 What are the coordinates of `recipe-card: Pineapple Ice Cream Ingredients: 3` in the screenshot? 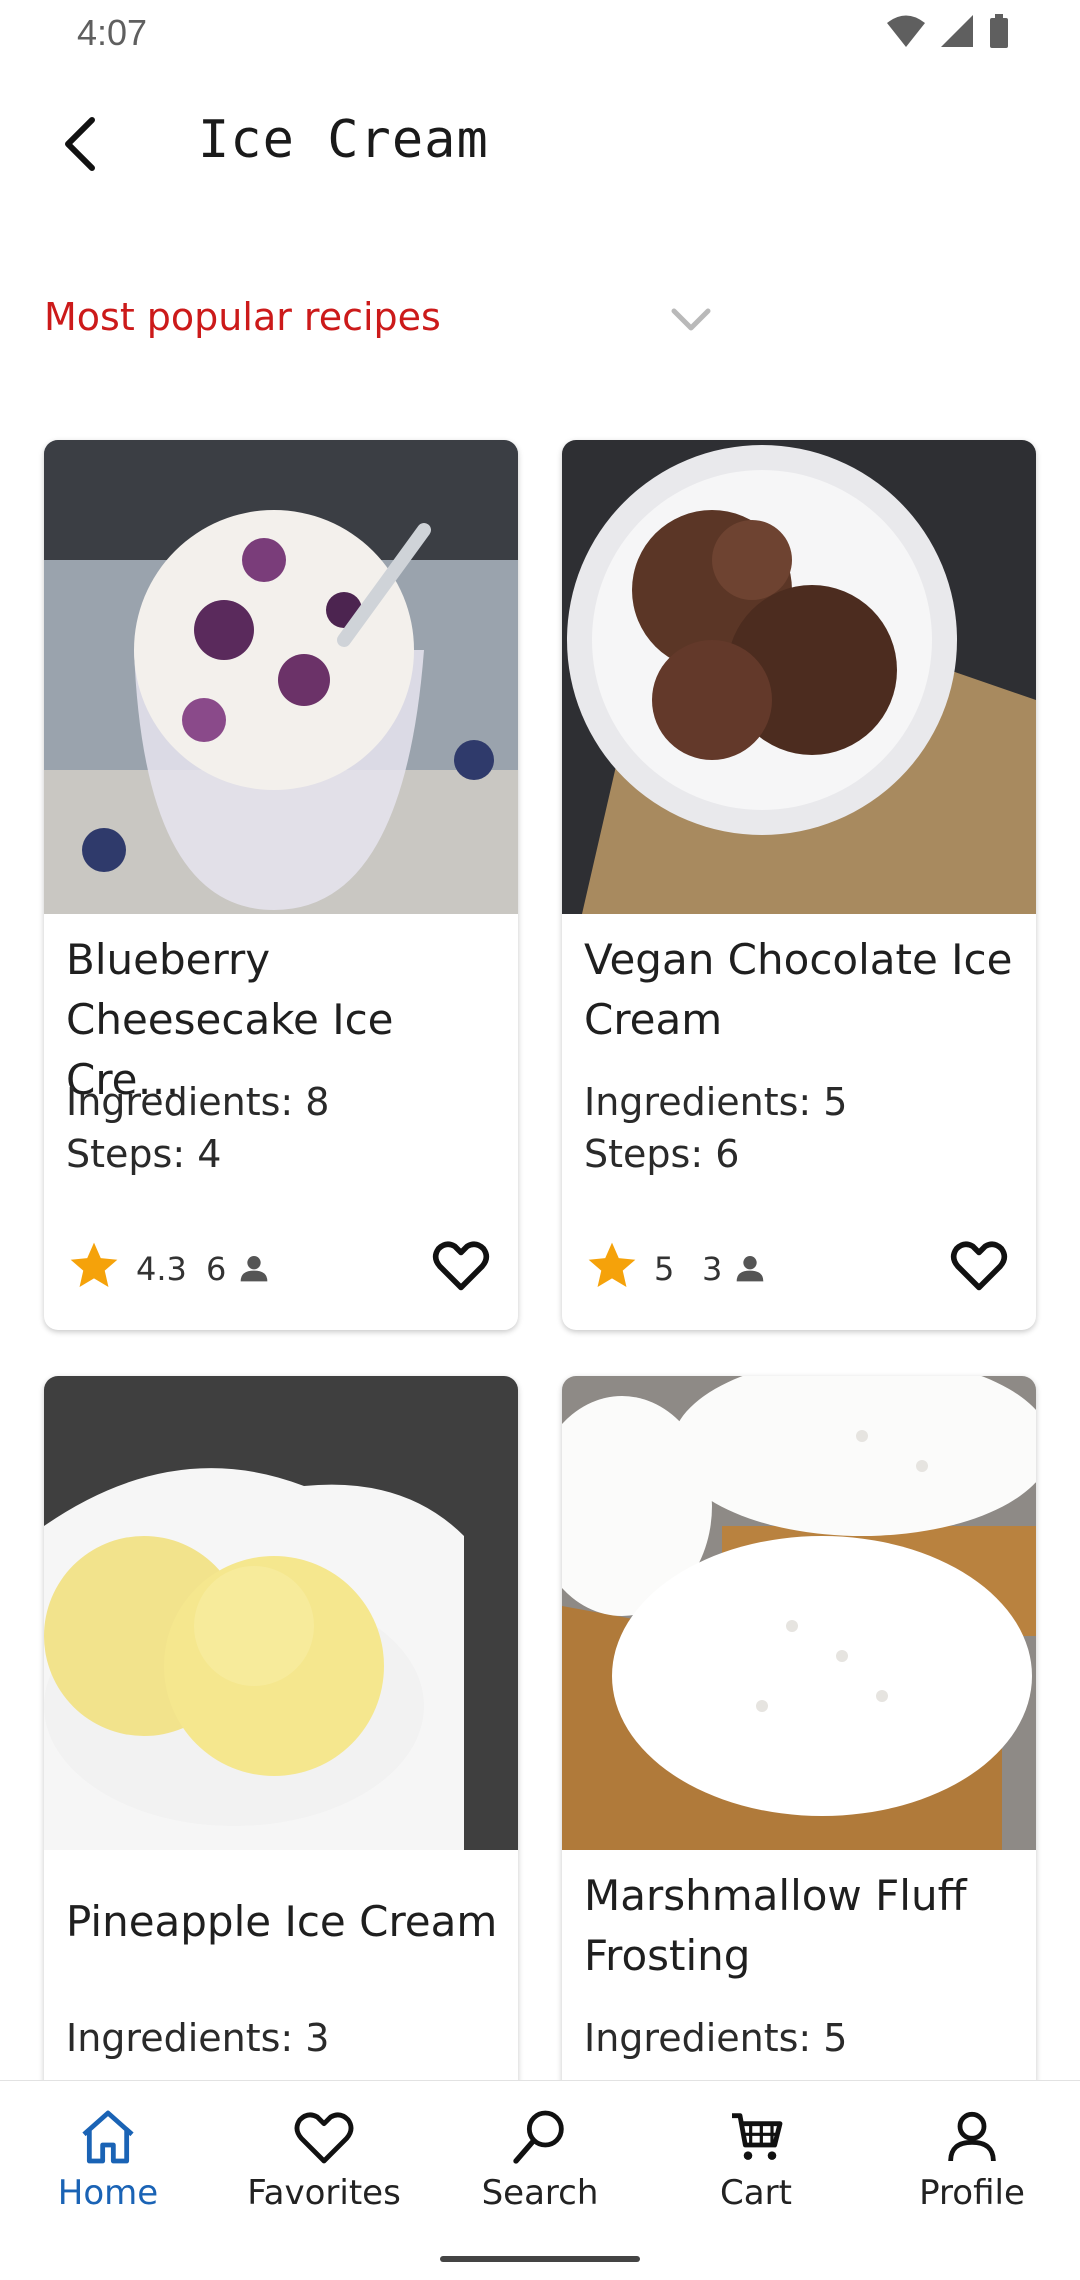 It's located at (281, 1746).